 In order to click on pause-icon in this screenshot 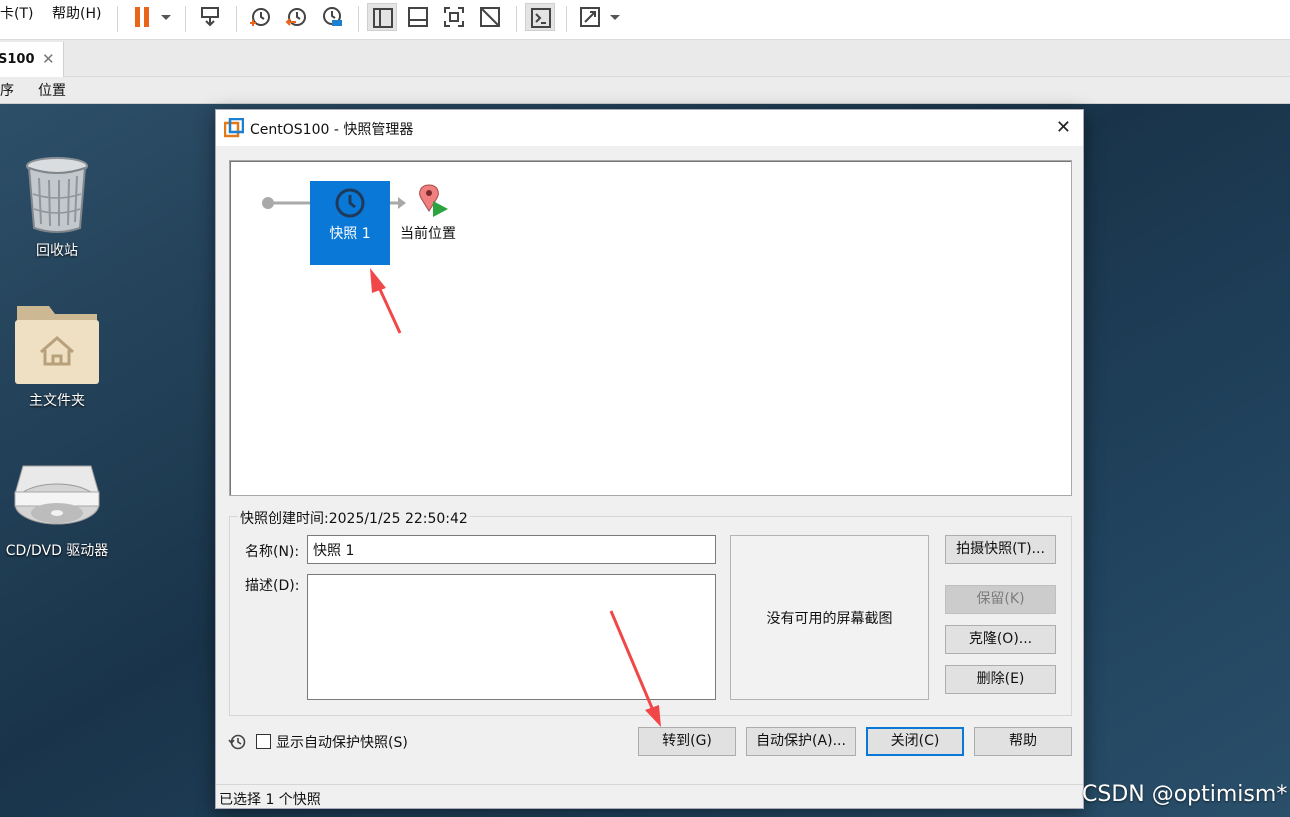, I will do `click(142, 17)`.